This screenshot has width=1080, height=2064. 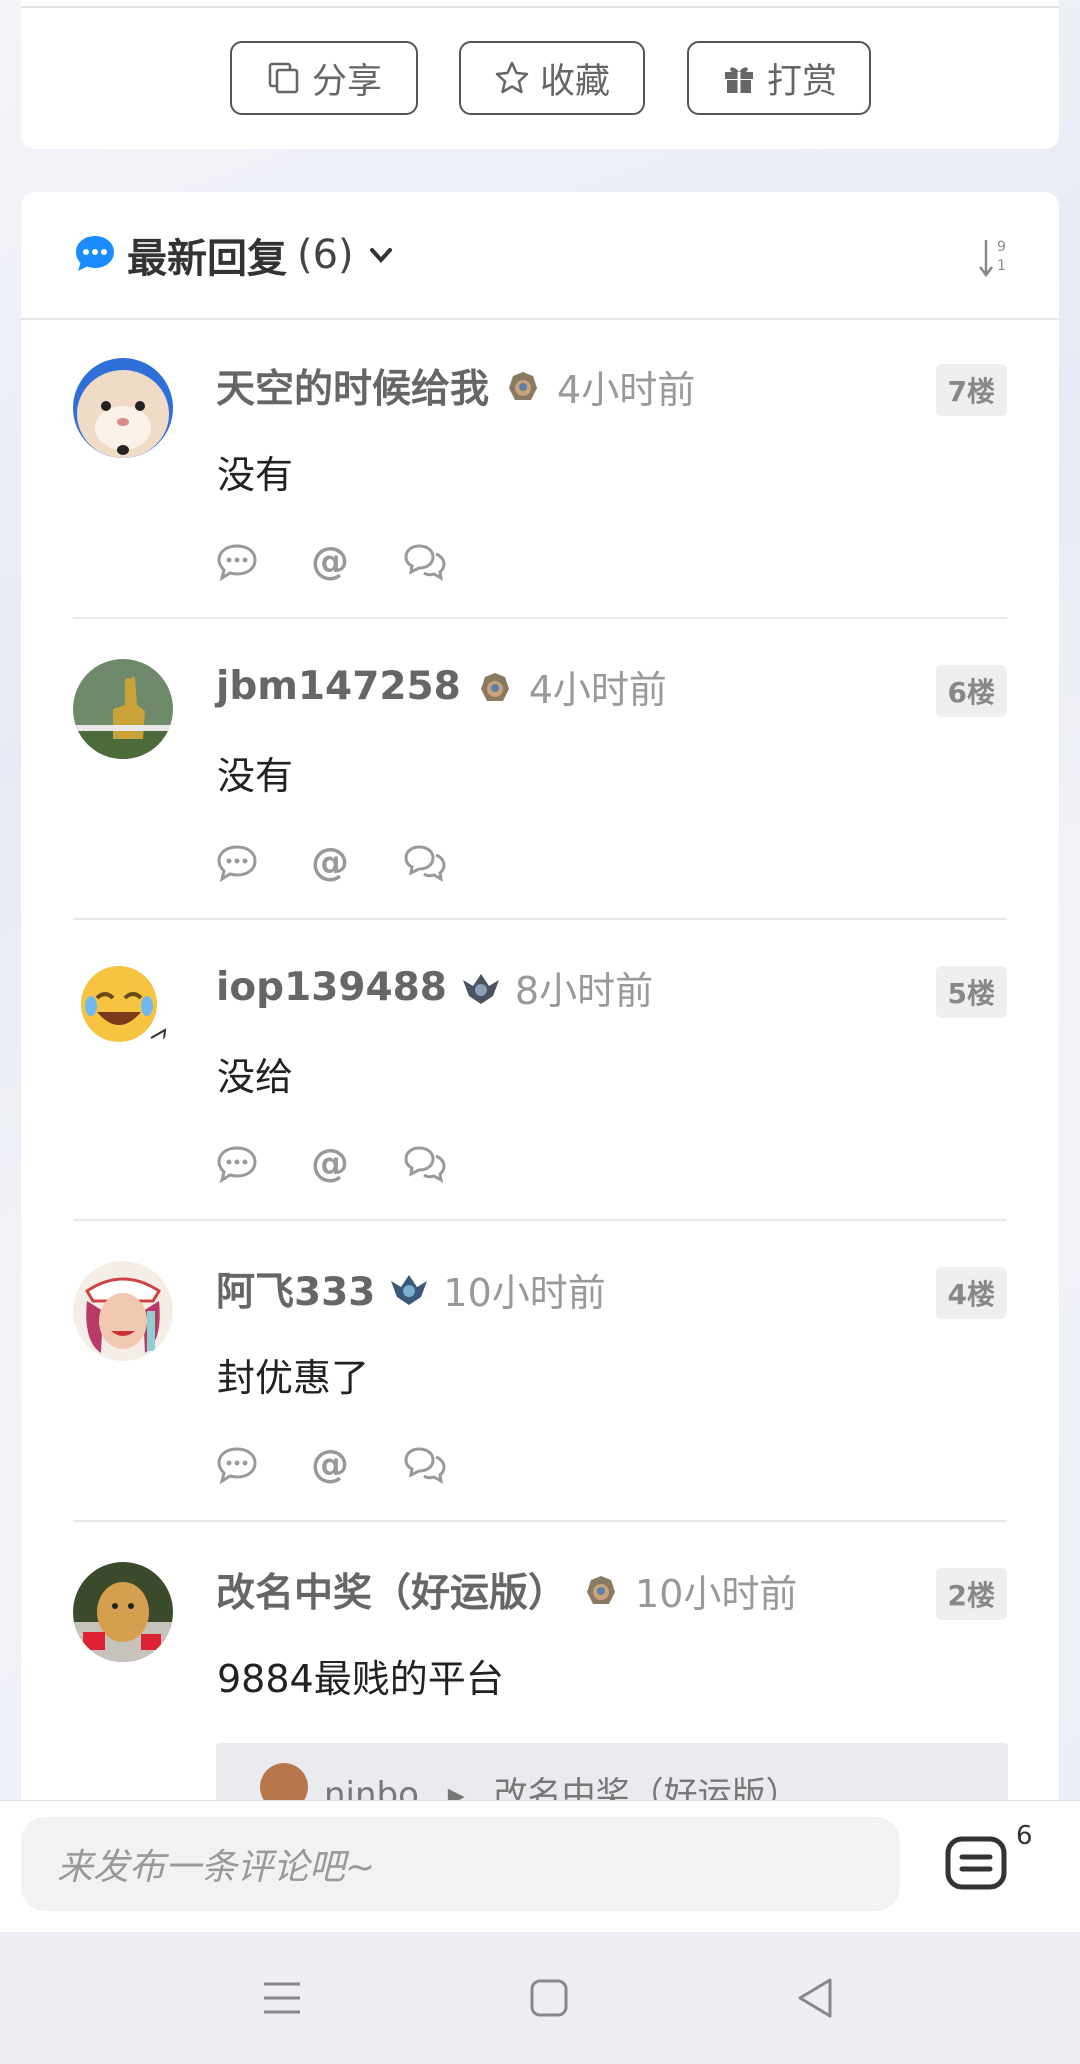 What do you see at coordinates (353, 389) in the screenshot?
I see `username-text: 天空的时候给我` at bounding box center [353, 389].